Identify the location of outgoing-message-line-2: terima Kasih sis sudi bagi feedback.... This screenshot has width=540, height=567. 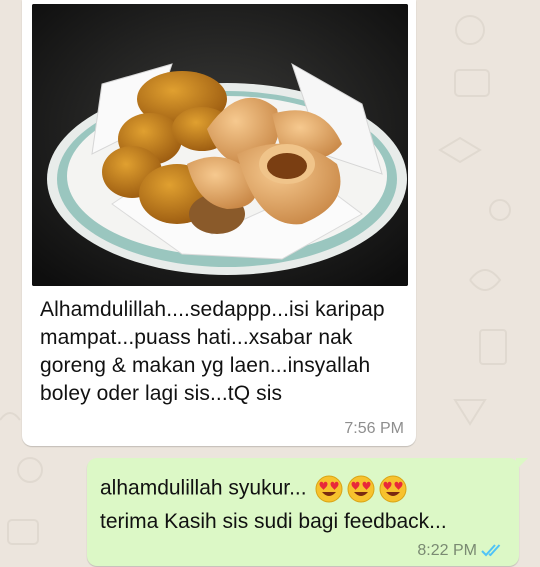
(273, 521).